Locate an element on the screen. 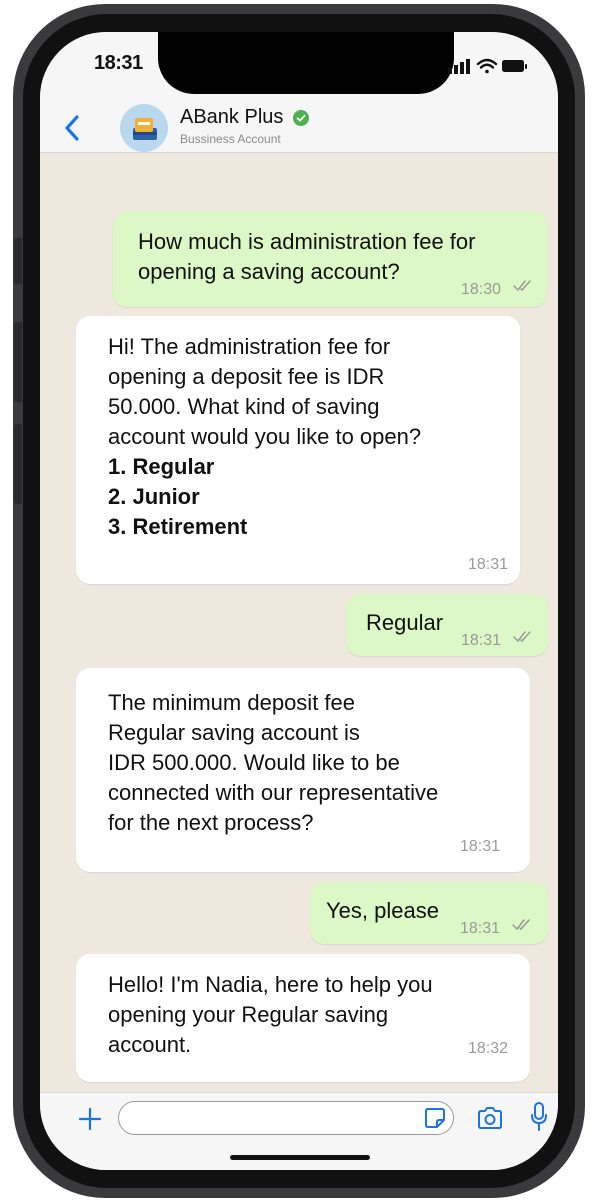 This screenshot has width=598, height=1202. message-timestamp: 18:32 is located at coordinates (488, 1048).